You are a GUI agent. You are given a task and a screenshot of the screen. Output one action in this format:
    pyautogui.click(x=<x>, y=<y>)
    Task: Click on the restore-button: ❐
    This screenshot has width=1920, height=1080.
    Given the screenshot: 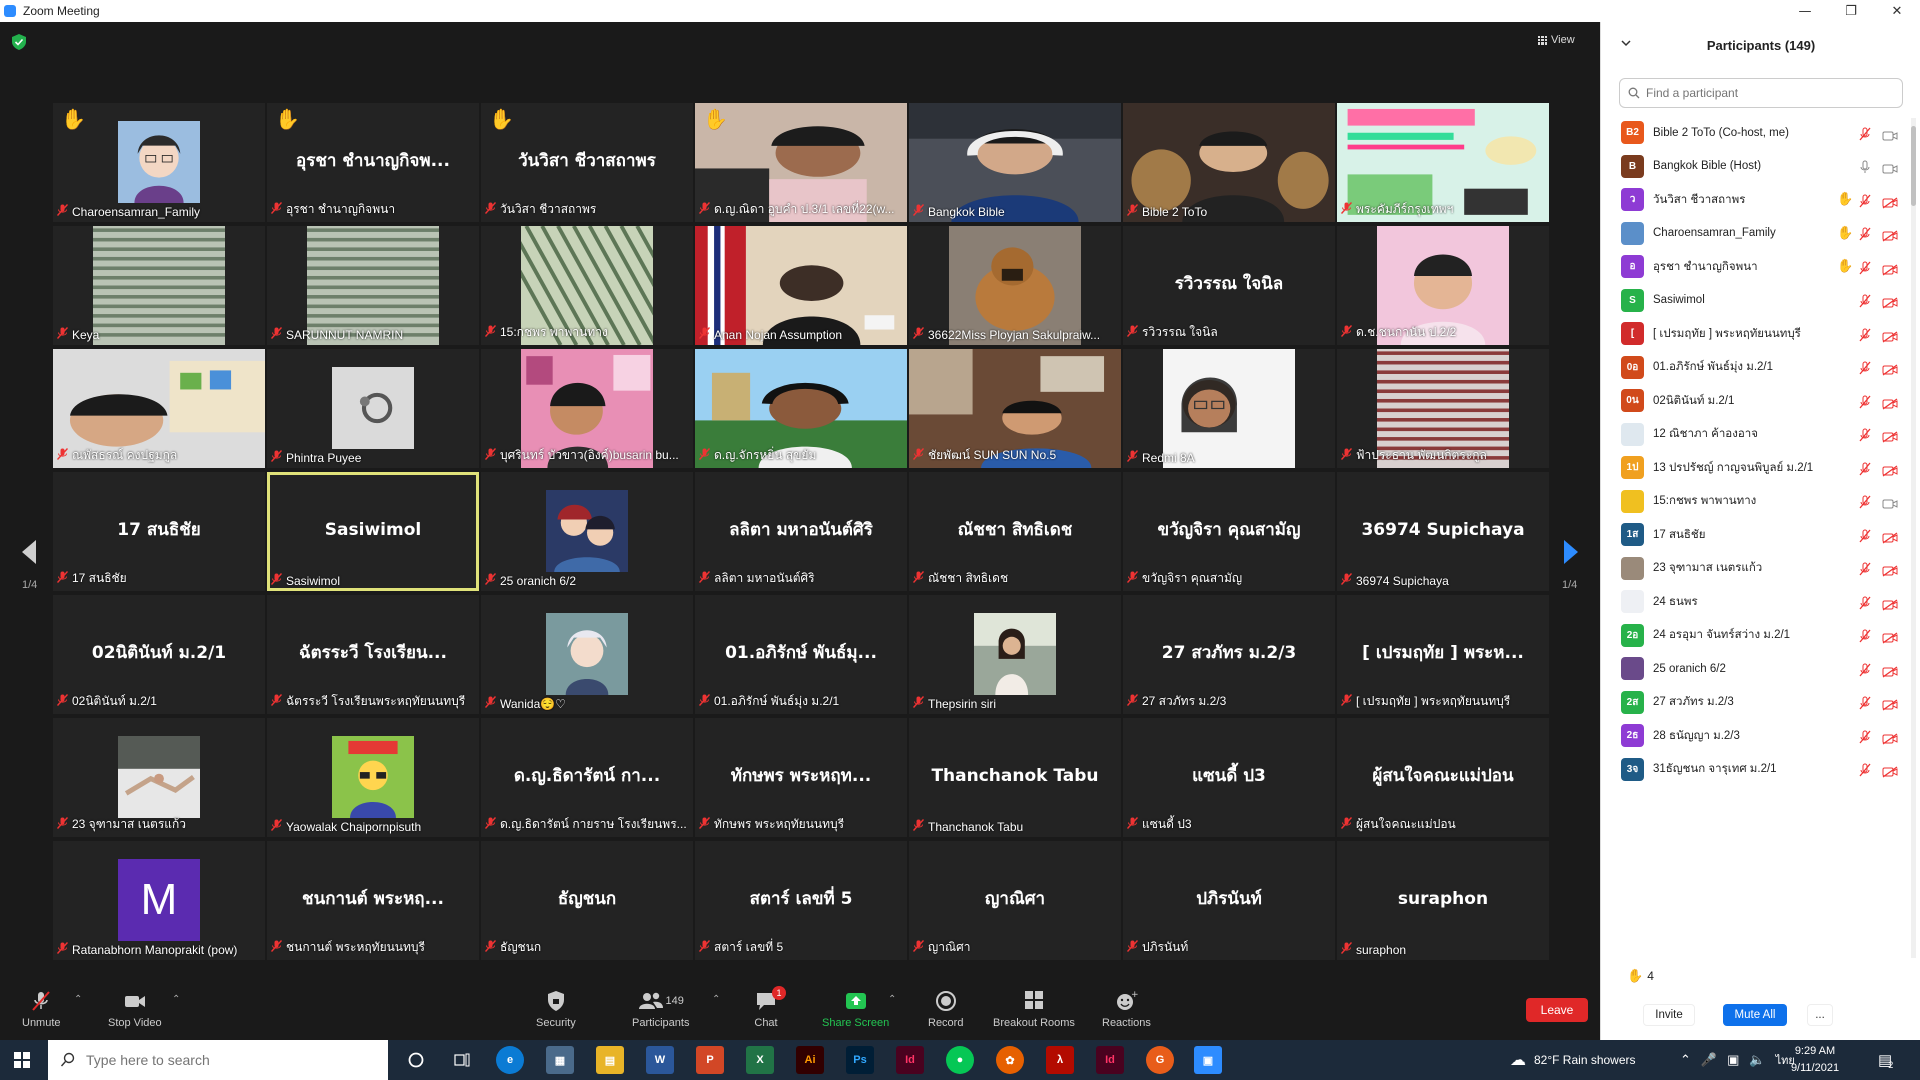 What is the action you would take?
    pyautogui.click(x=1851, y=11)
    